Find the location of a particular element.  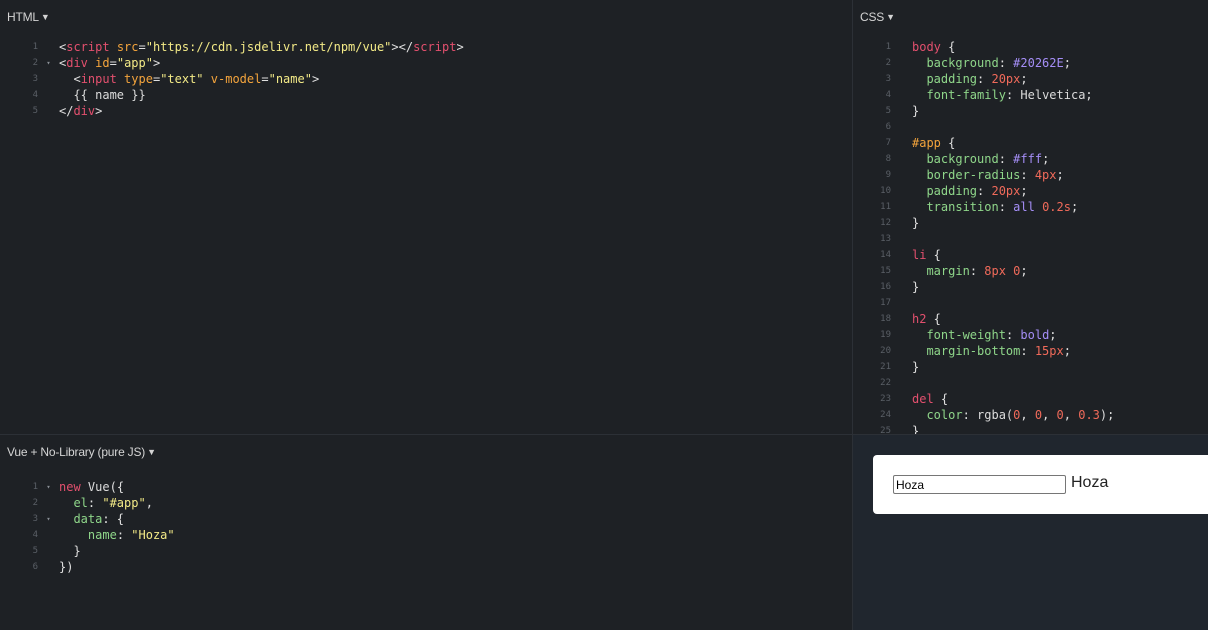

code-line: 6 is located at coordinates (983, 127).